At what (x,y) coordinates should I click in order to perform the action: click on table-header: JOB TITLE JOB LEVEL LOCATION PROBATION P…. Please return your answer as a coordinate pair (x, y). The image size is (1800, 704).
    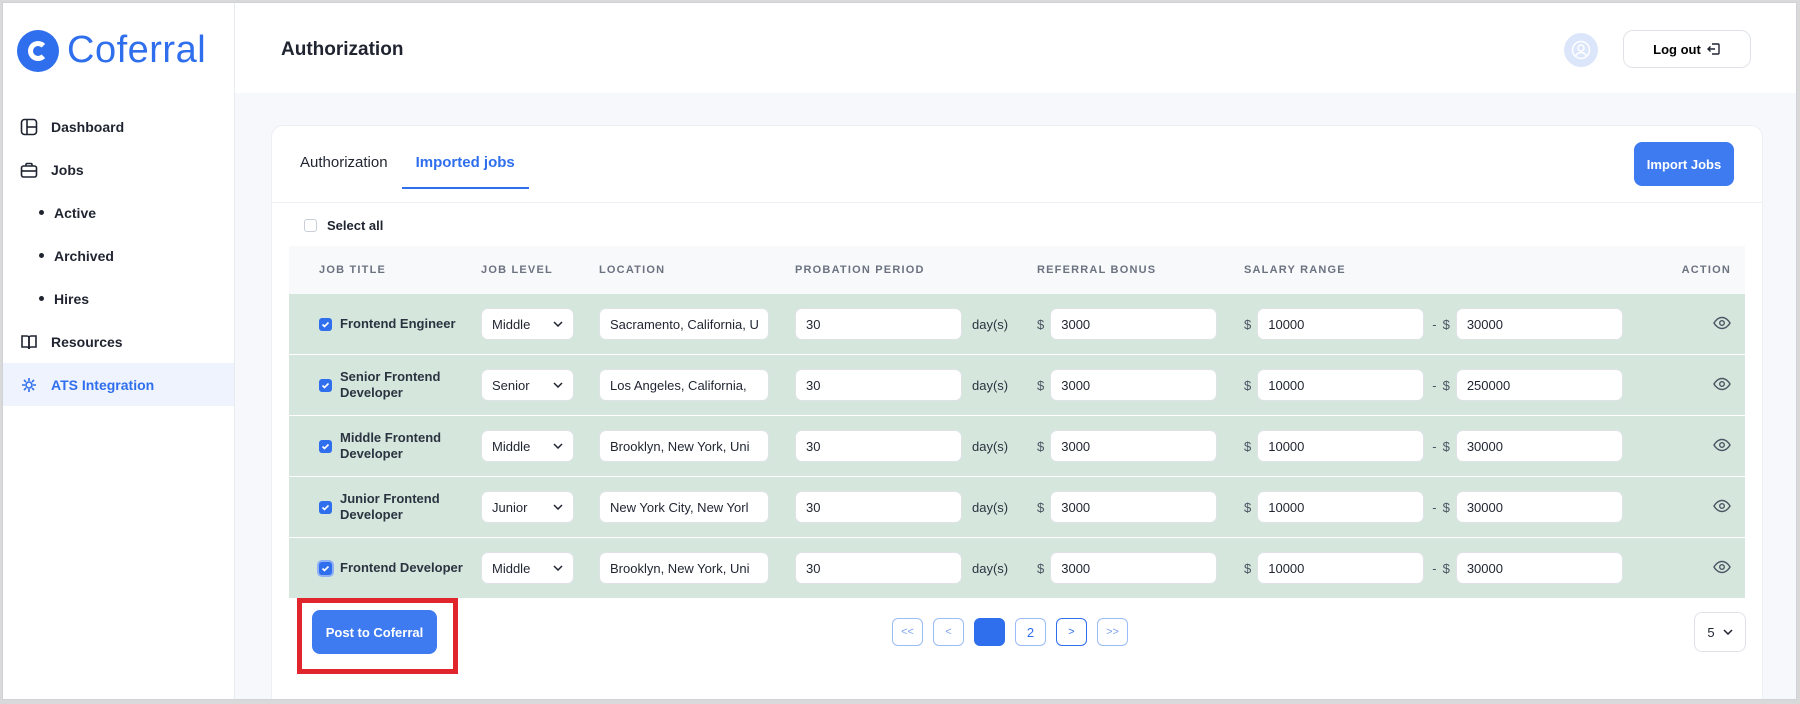
    Looking at the image, I should click on (1017, 270).